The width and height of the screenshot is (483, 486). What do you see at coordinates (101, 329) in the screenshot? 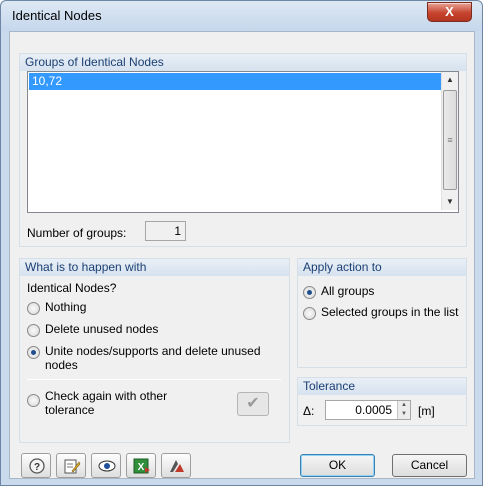
I see `radio-delete-unused-label: Delete unused nodes` at bounding box center [101, 329].